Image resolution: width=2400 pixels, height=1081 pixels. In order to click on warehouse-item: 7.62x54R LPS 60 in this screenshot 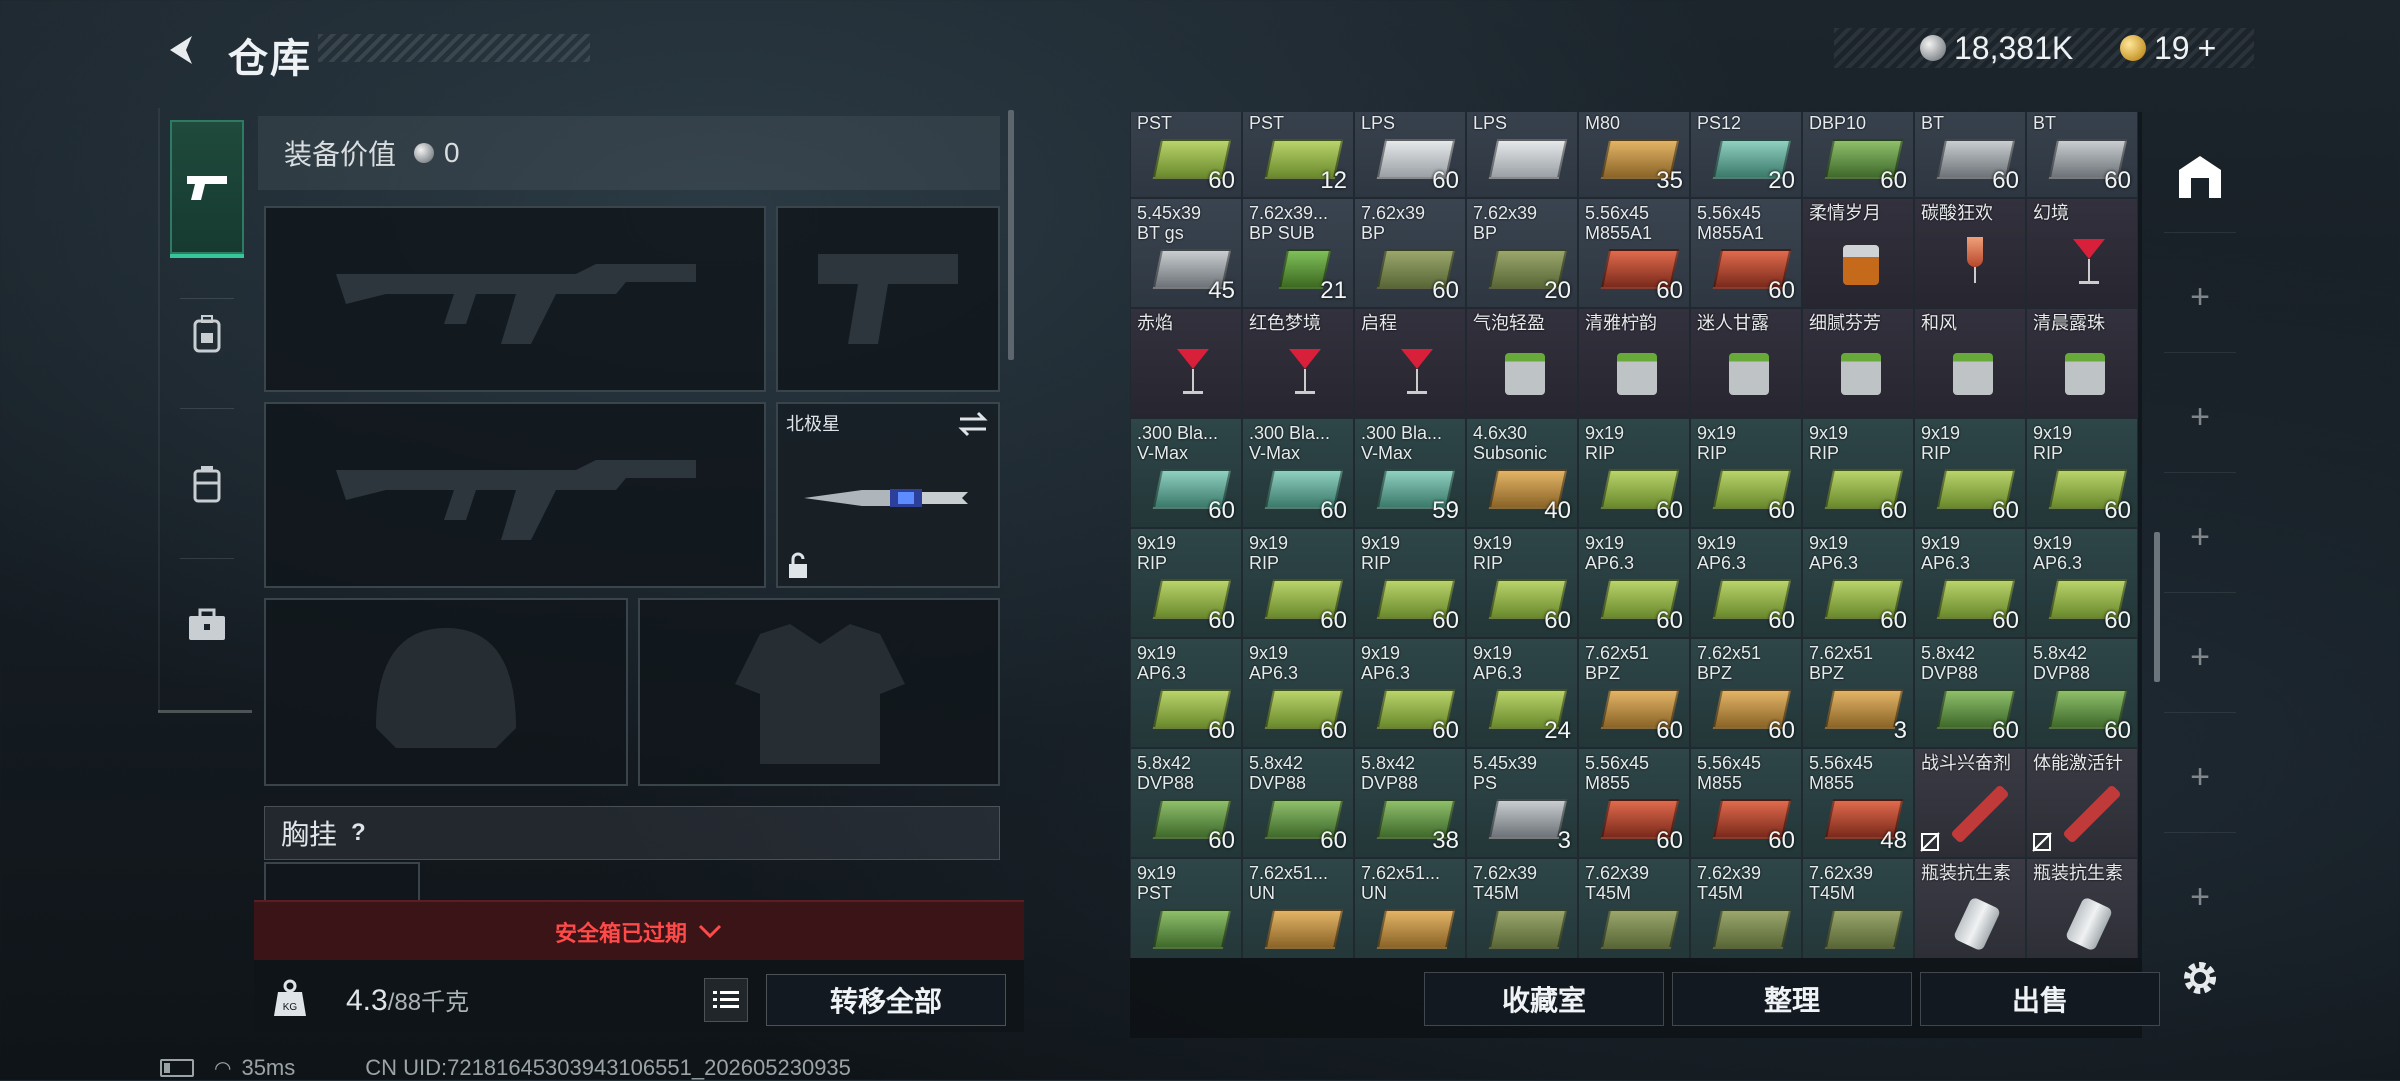, I will do `click(1410, 155)`.